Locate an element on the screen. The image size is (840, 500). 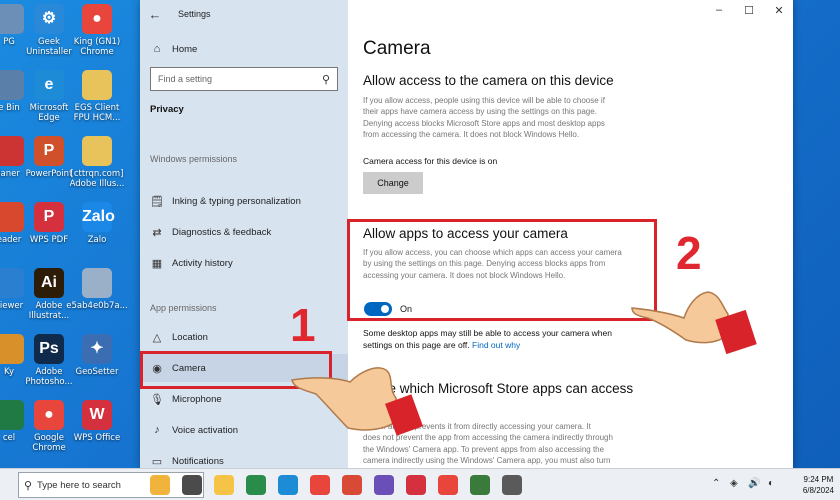
sidebar-item-icon: ⇄ is located at coordinates (157, 232).